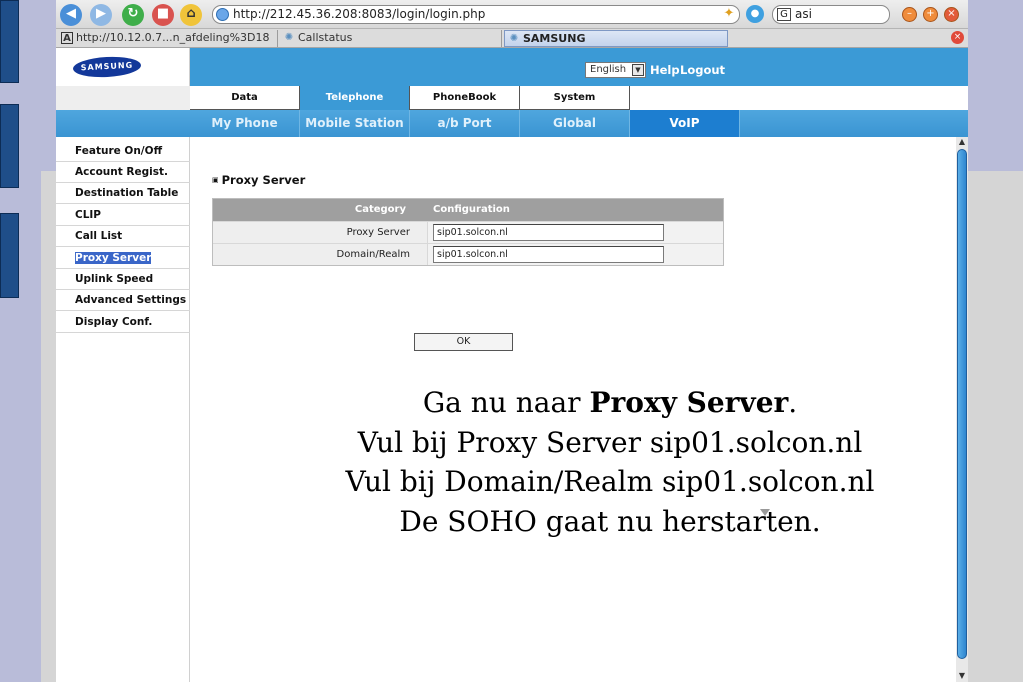 The height and width of the screenshot is (682, 1023). Describe the element at coordinates (951, 14) in the screenshot. I see `close-window-icon: ×` at that location.